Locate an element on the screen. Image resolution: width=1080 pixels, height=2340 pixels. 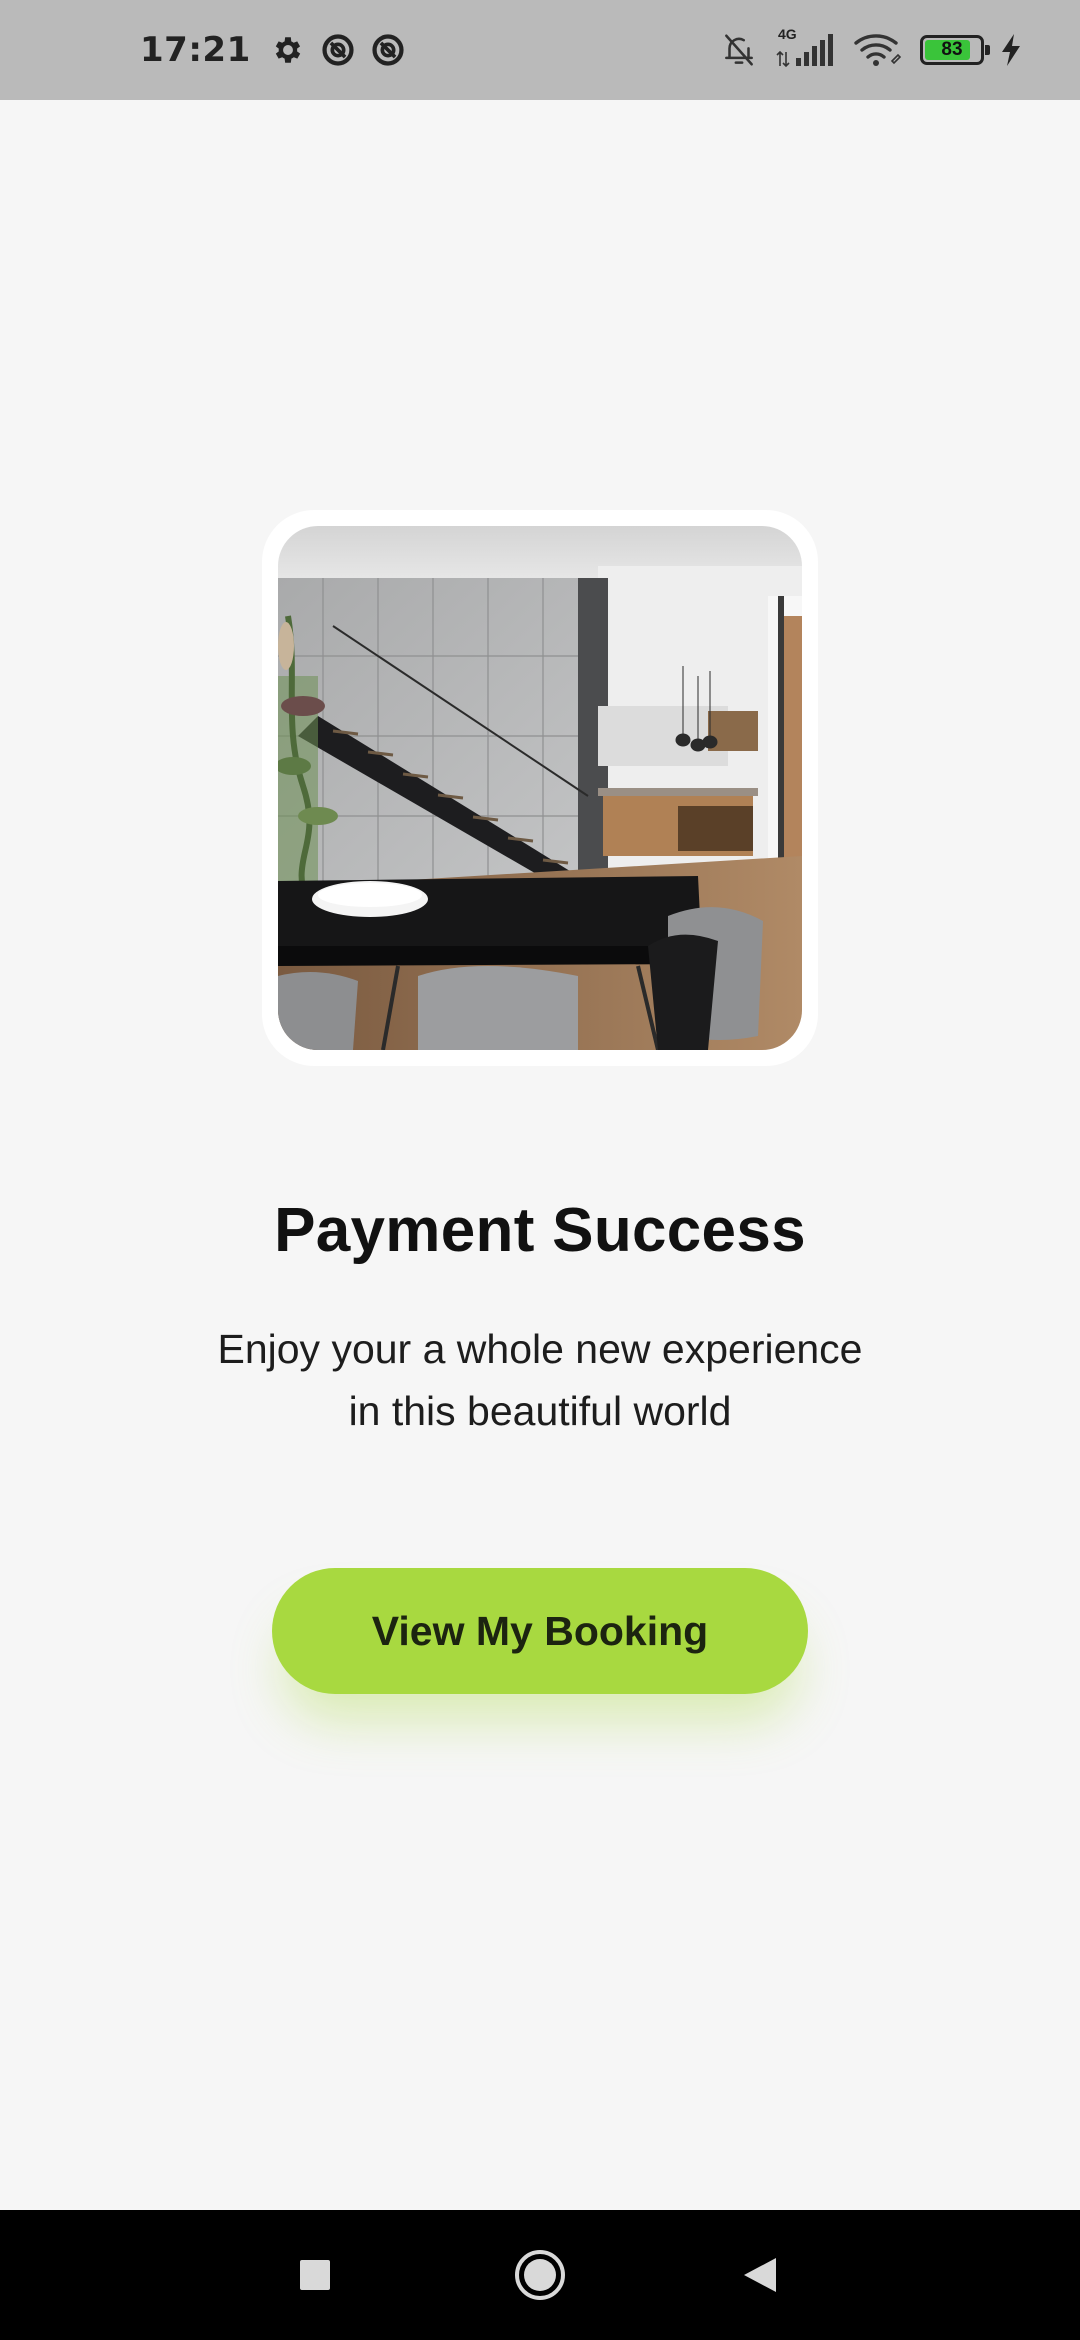
interior-photo is located at coordinates (540, 788).